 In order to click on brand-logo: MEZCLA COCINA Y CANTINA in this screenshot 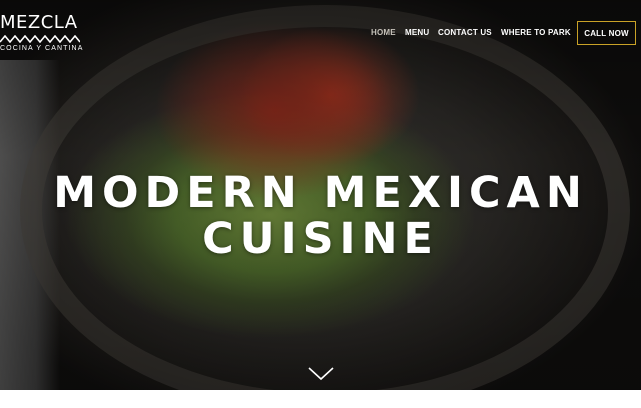, I will do `click(41, 34)`.